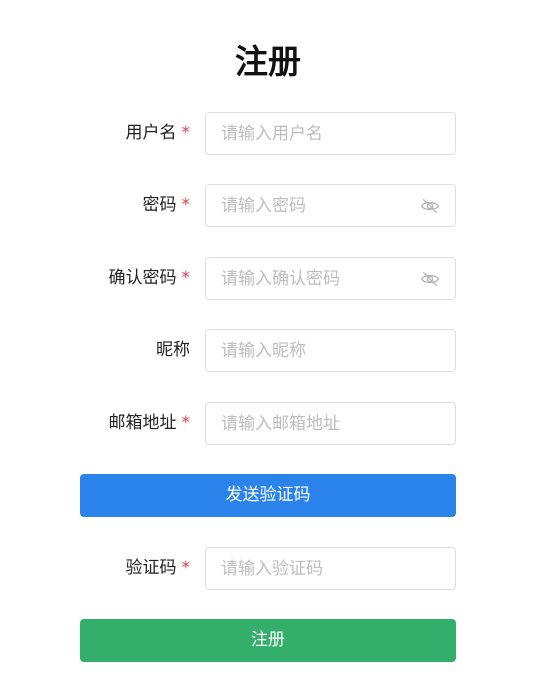 The image size is (543, 698). Describe the element at coordinates (159, 205) in the screenshot. I see `password-label-text: 密码` at that location.